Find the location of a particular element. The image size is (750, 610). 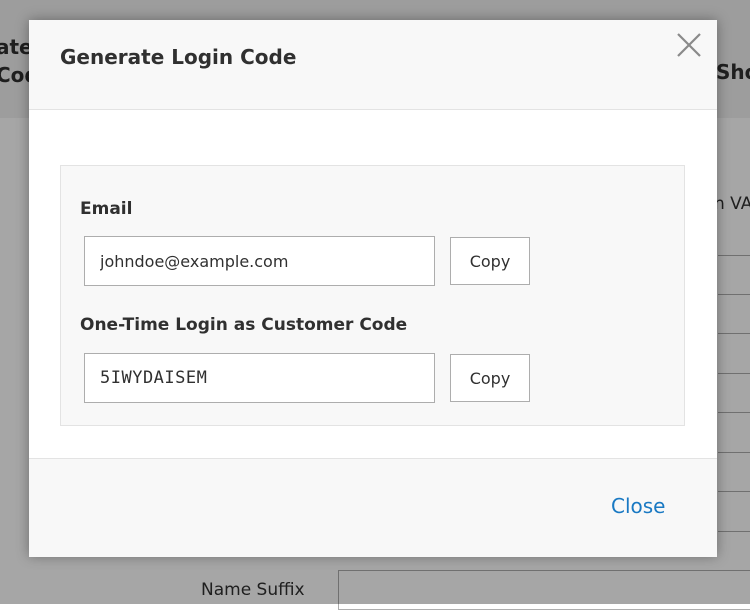

copy-login-code-button: Copy is located at coordinates (490, 378).